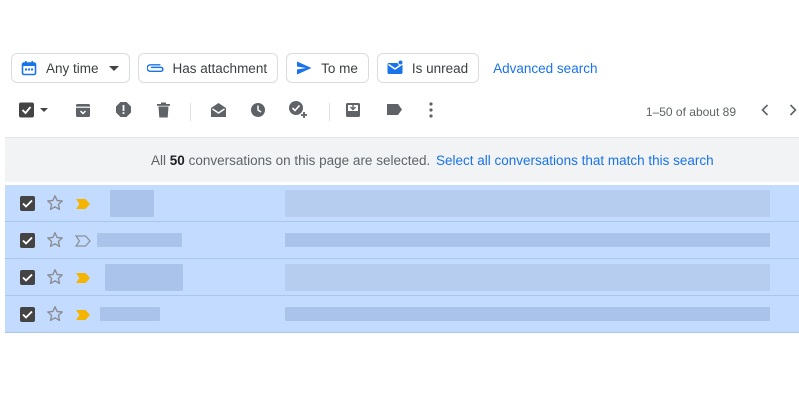  I want to click on delete-icon, so click(163, 112).